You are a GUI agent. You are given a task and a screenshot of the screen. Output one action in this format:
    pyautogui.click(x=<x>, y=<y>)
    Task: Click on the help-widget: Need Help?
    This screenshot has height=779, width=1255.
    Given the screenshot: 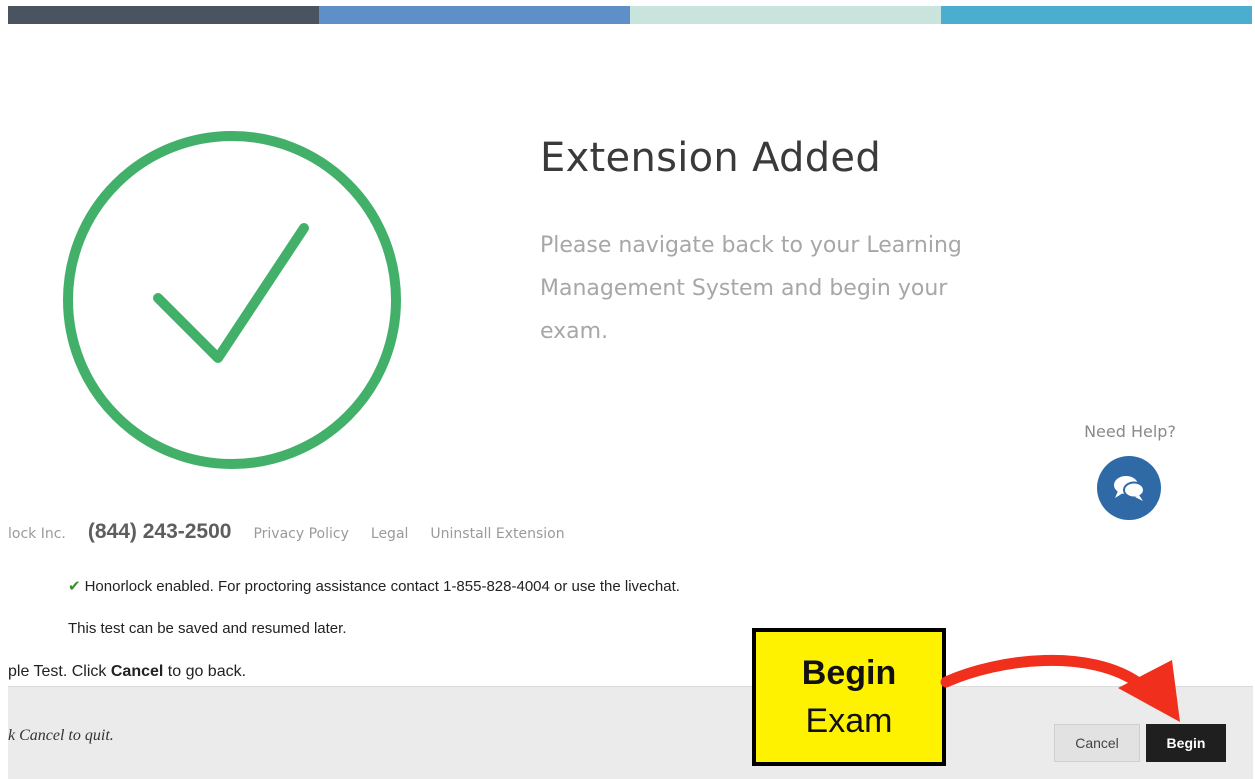 What is the action you would take?
    pyautogui.click(x=1130, y=471)
    